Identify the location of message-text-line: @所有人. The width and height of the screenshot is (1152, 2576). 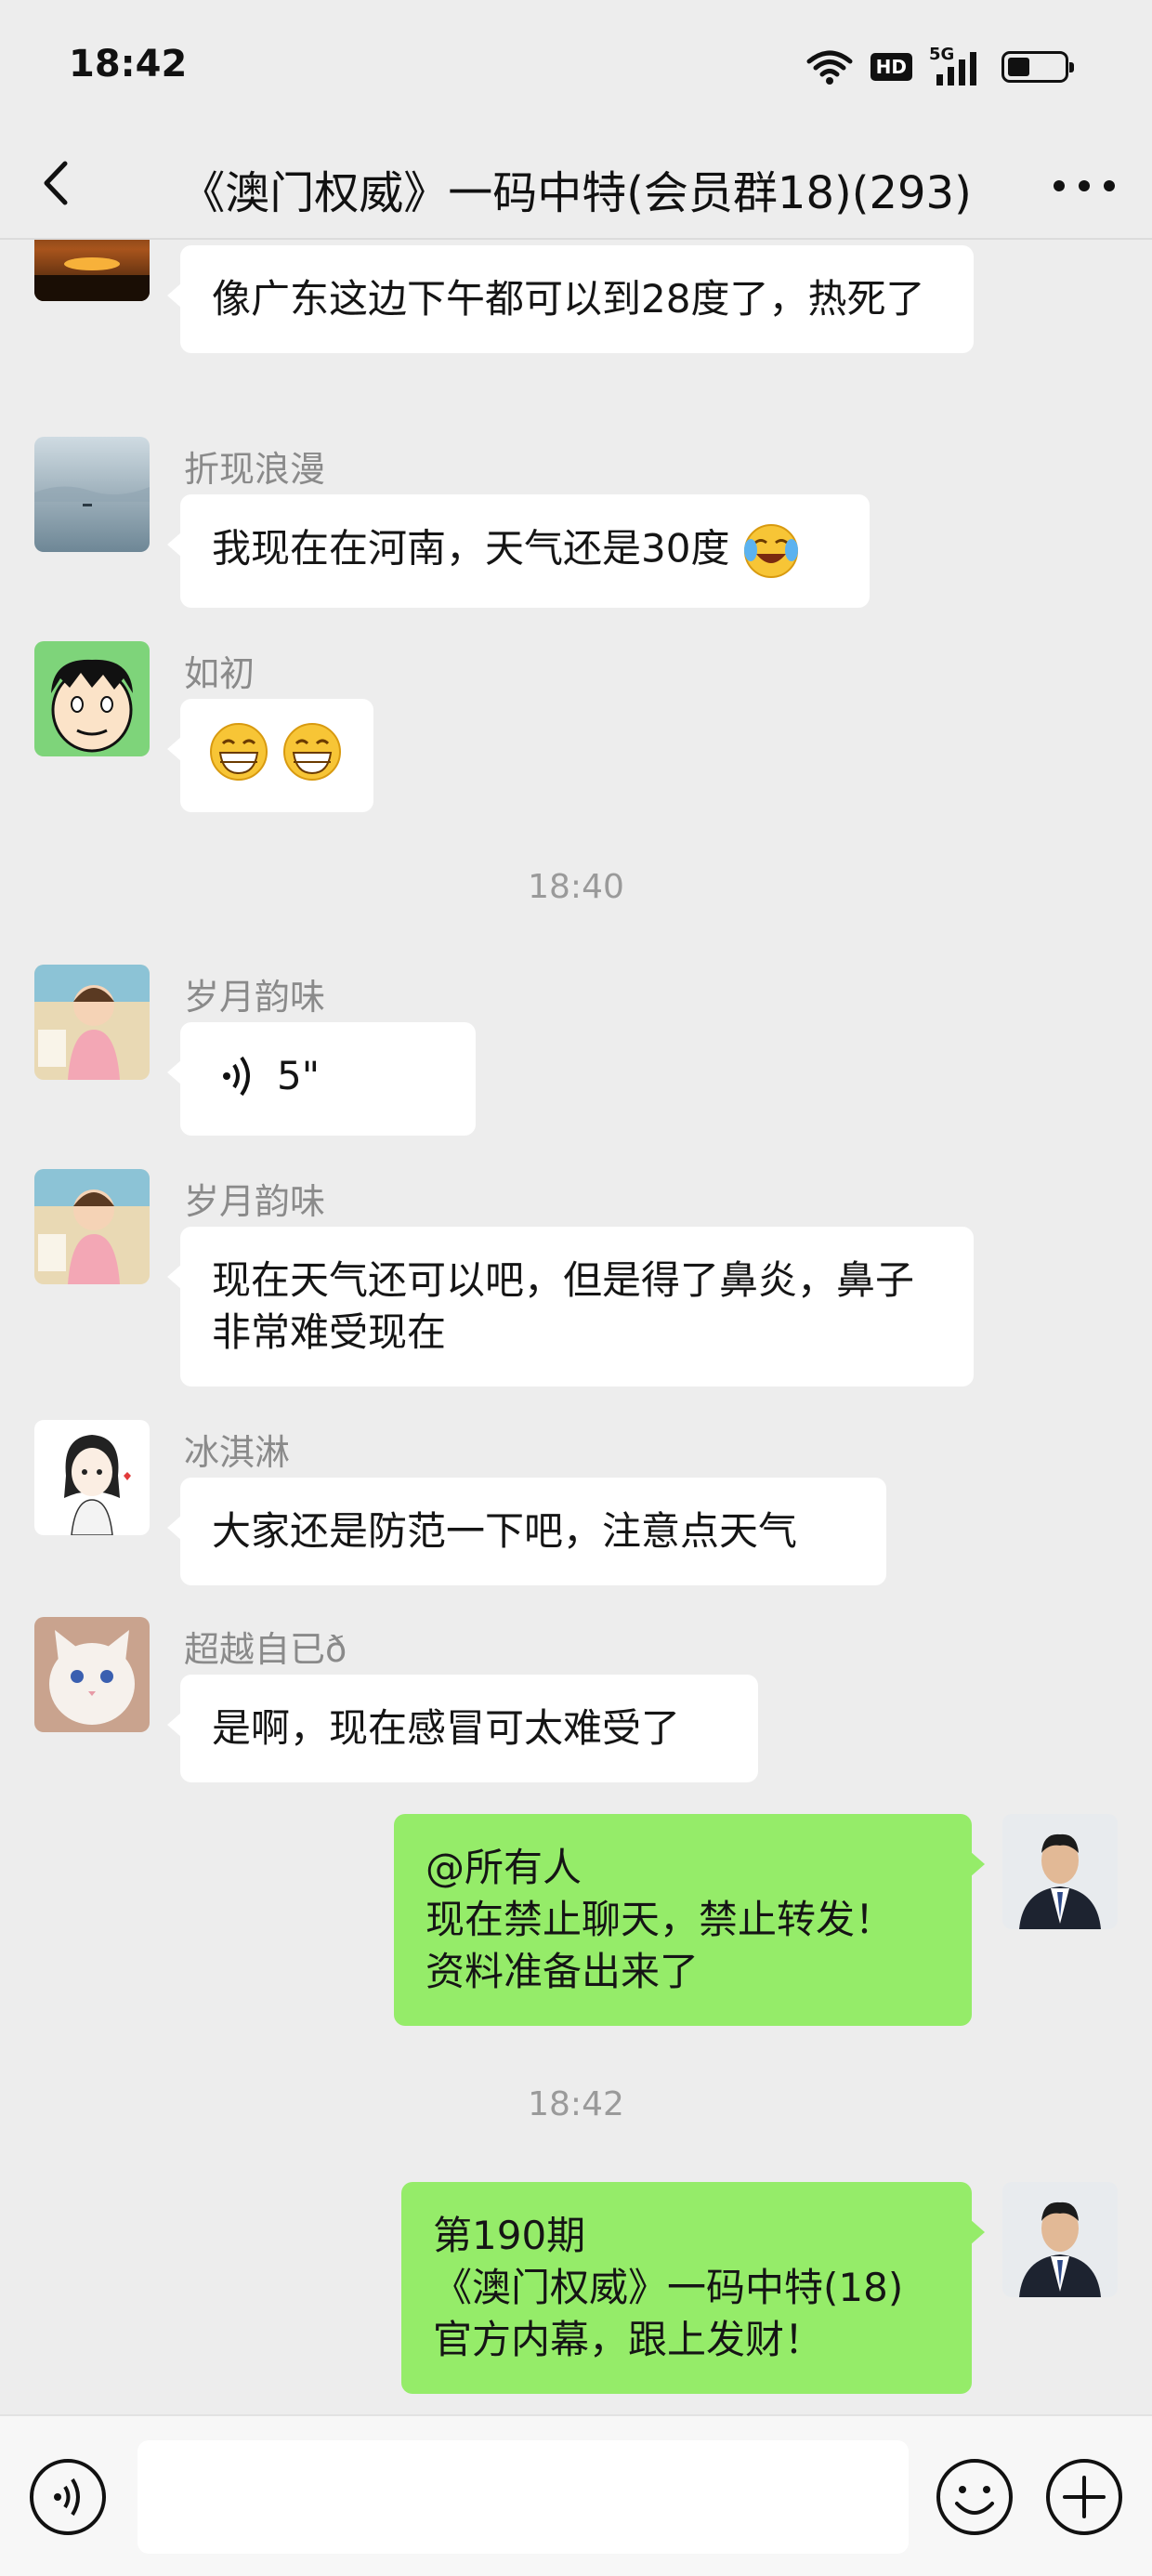
(504, 1867).